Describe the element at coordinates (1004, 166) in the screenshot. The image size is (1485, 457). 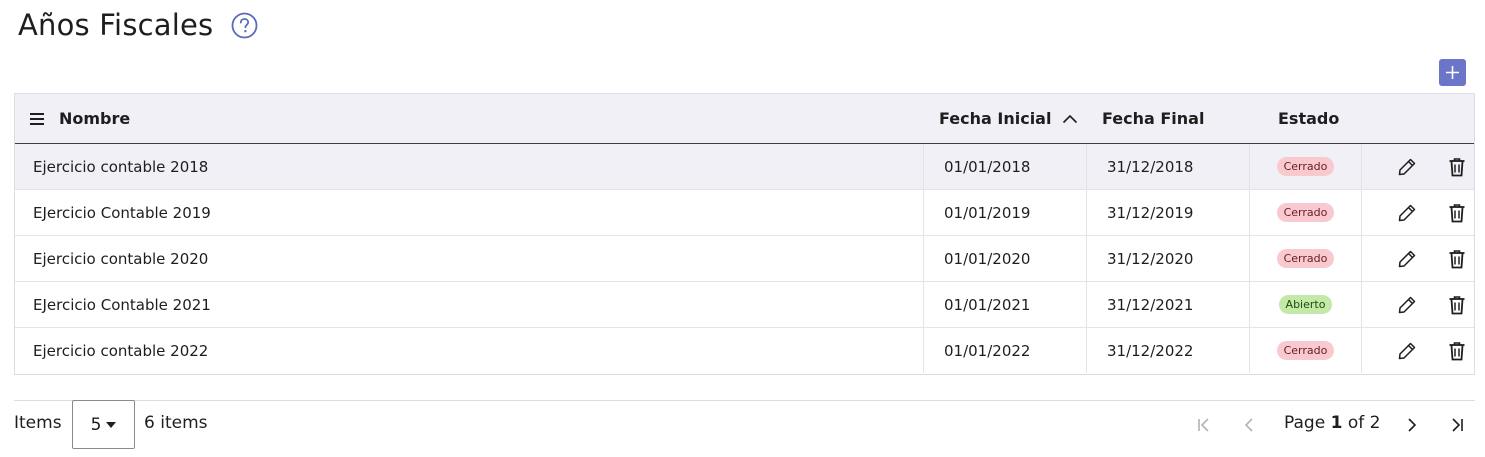
I see `cell-fecha-inicial: 01/01/2018` at that location.